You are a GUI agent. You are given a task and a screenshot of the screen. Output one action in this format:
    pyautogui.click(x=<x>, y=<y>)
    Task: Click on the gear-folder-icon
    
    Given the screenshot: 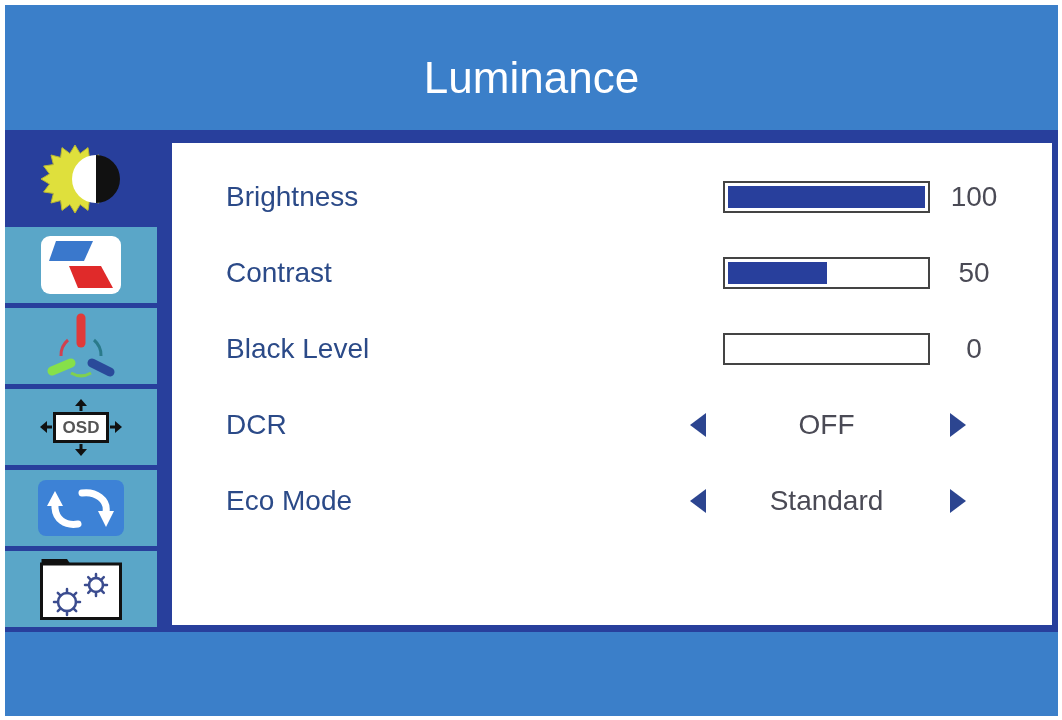 What is the action you would take?
    pyautogui.click(x=81, y=589)
    